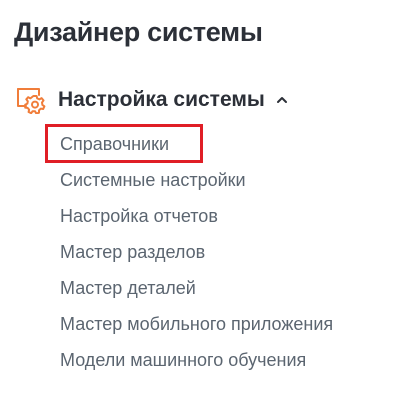 The image size is (413, 394). Describe the element at coordinates (138, 32) in the screenshot. I see `page-title: Дизайнер системы` at that location.